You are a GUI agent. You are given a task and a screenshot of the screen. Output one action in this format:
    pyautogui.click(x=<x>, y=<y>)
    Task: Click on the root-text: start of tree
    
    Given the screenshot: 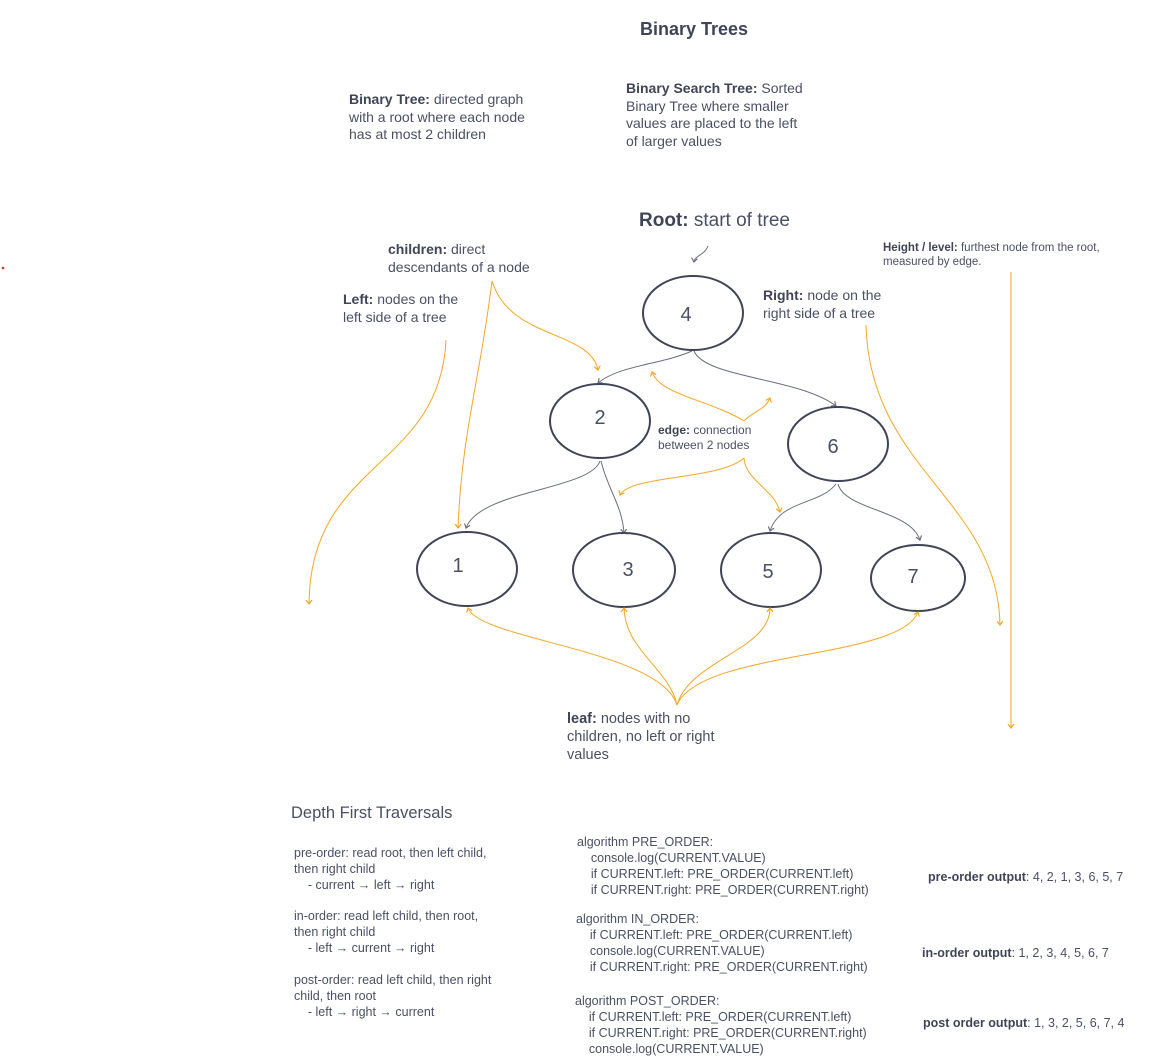 What is the action you would take?
    pyautogui.click(x=739, y=220)
    